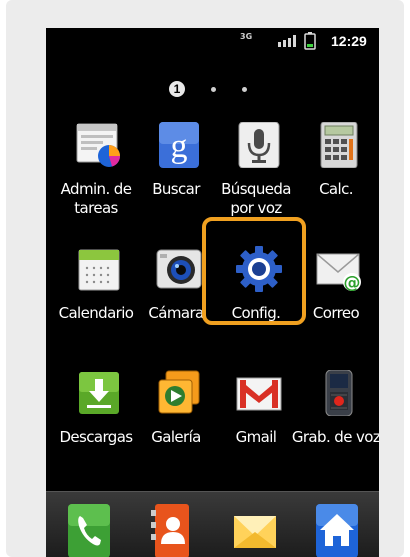 This screenshot has width=410, height=557. Describe the element at coordinates (336, 189) in the screenshot. I see `app-label: Calc.` at that location.